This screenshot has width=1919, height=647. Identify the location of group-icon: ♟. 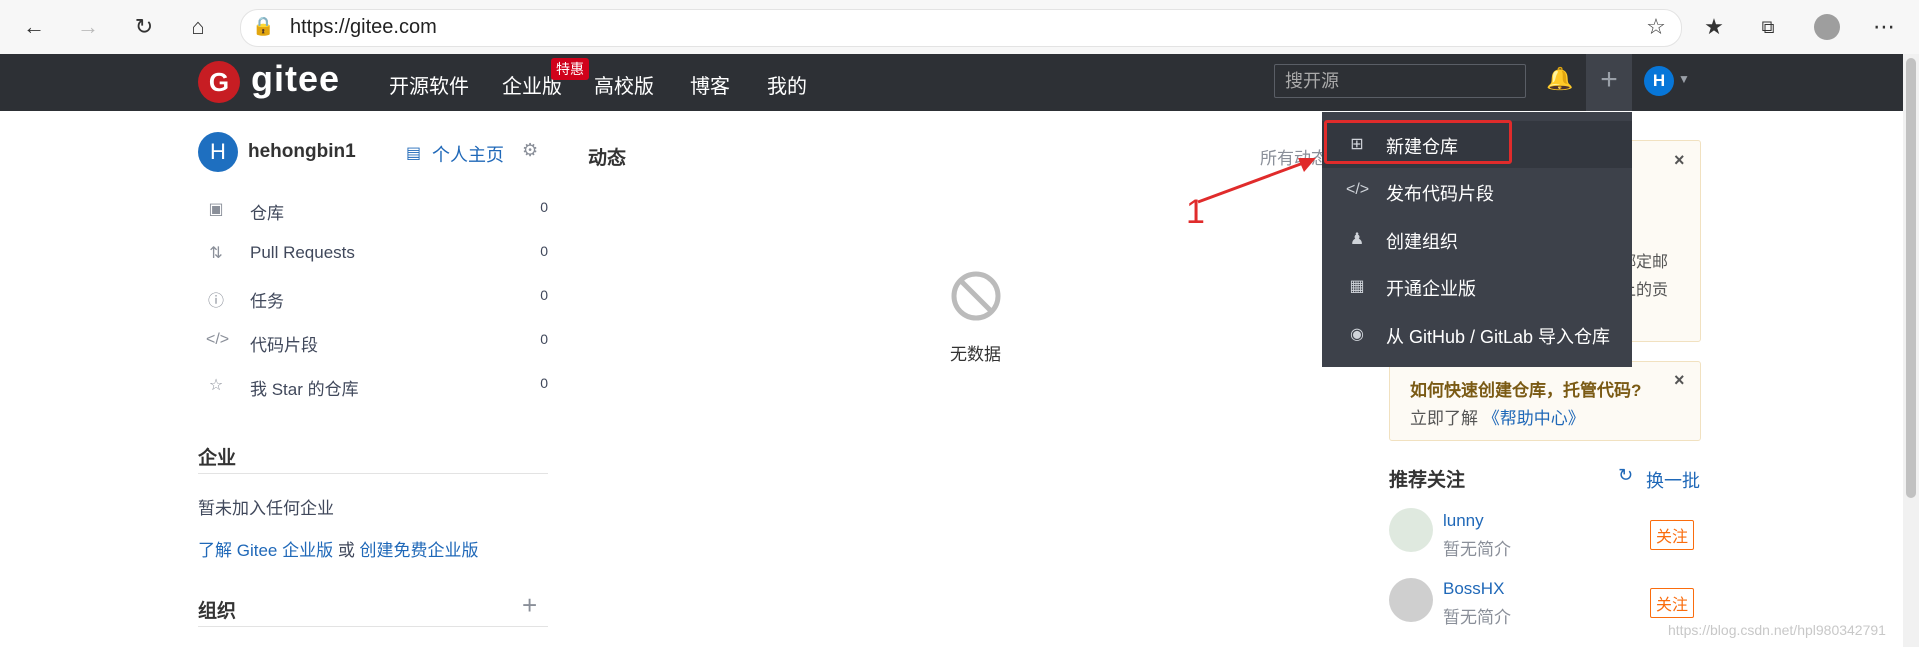
(1357, 239).